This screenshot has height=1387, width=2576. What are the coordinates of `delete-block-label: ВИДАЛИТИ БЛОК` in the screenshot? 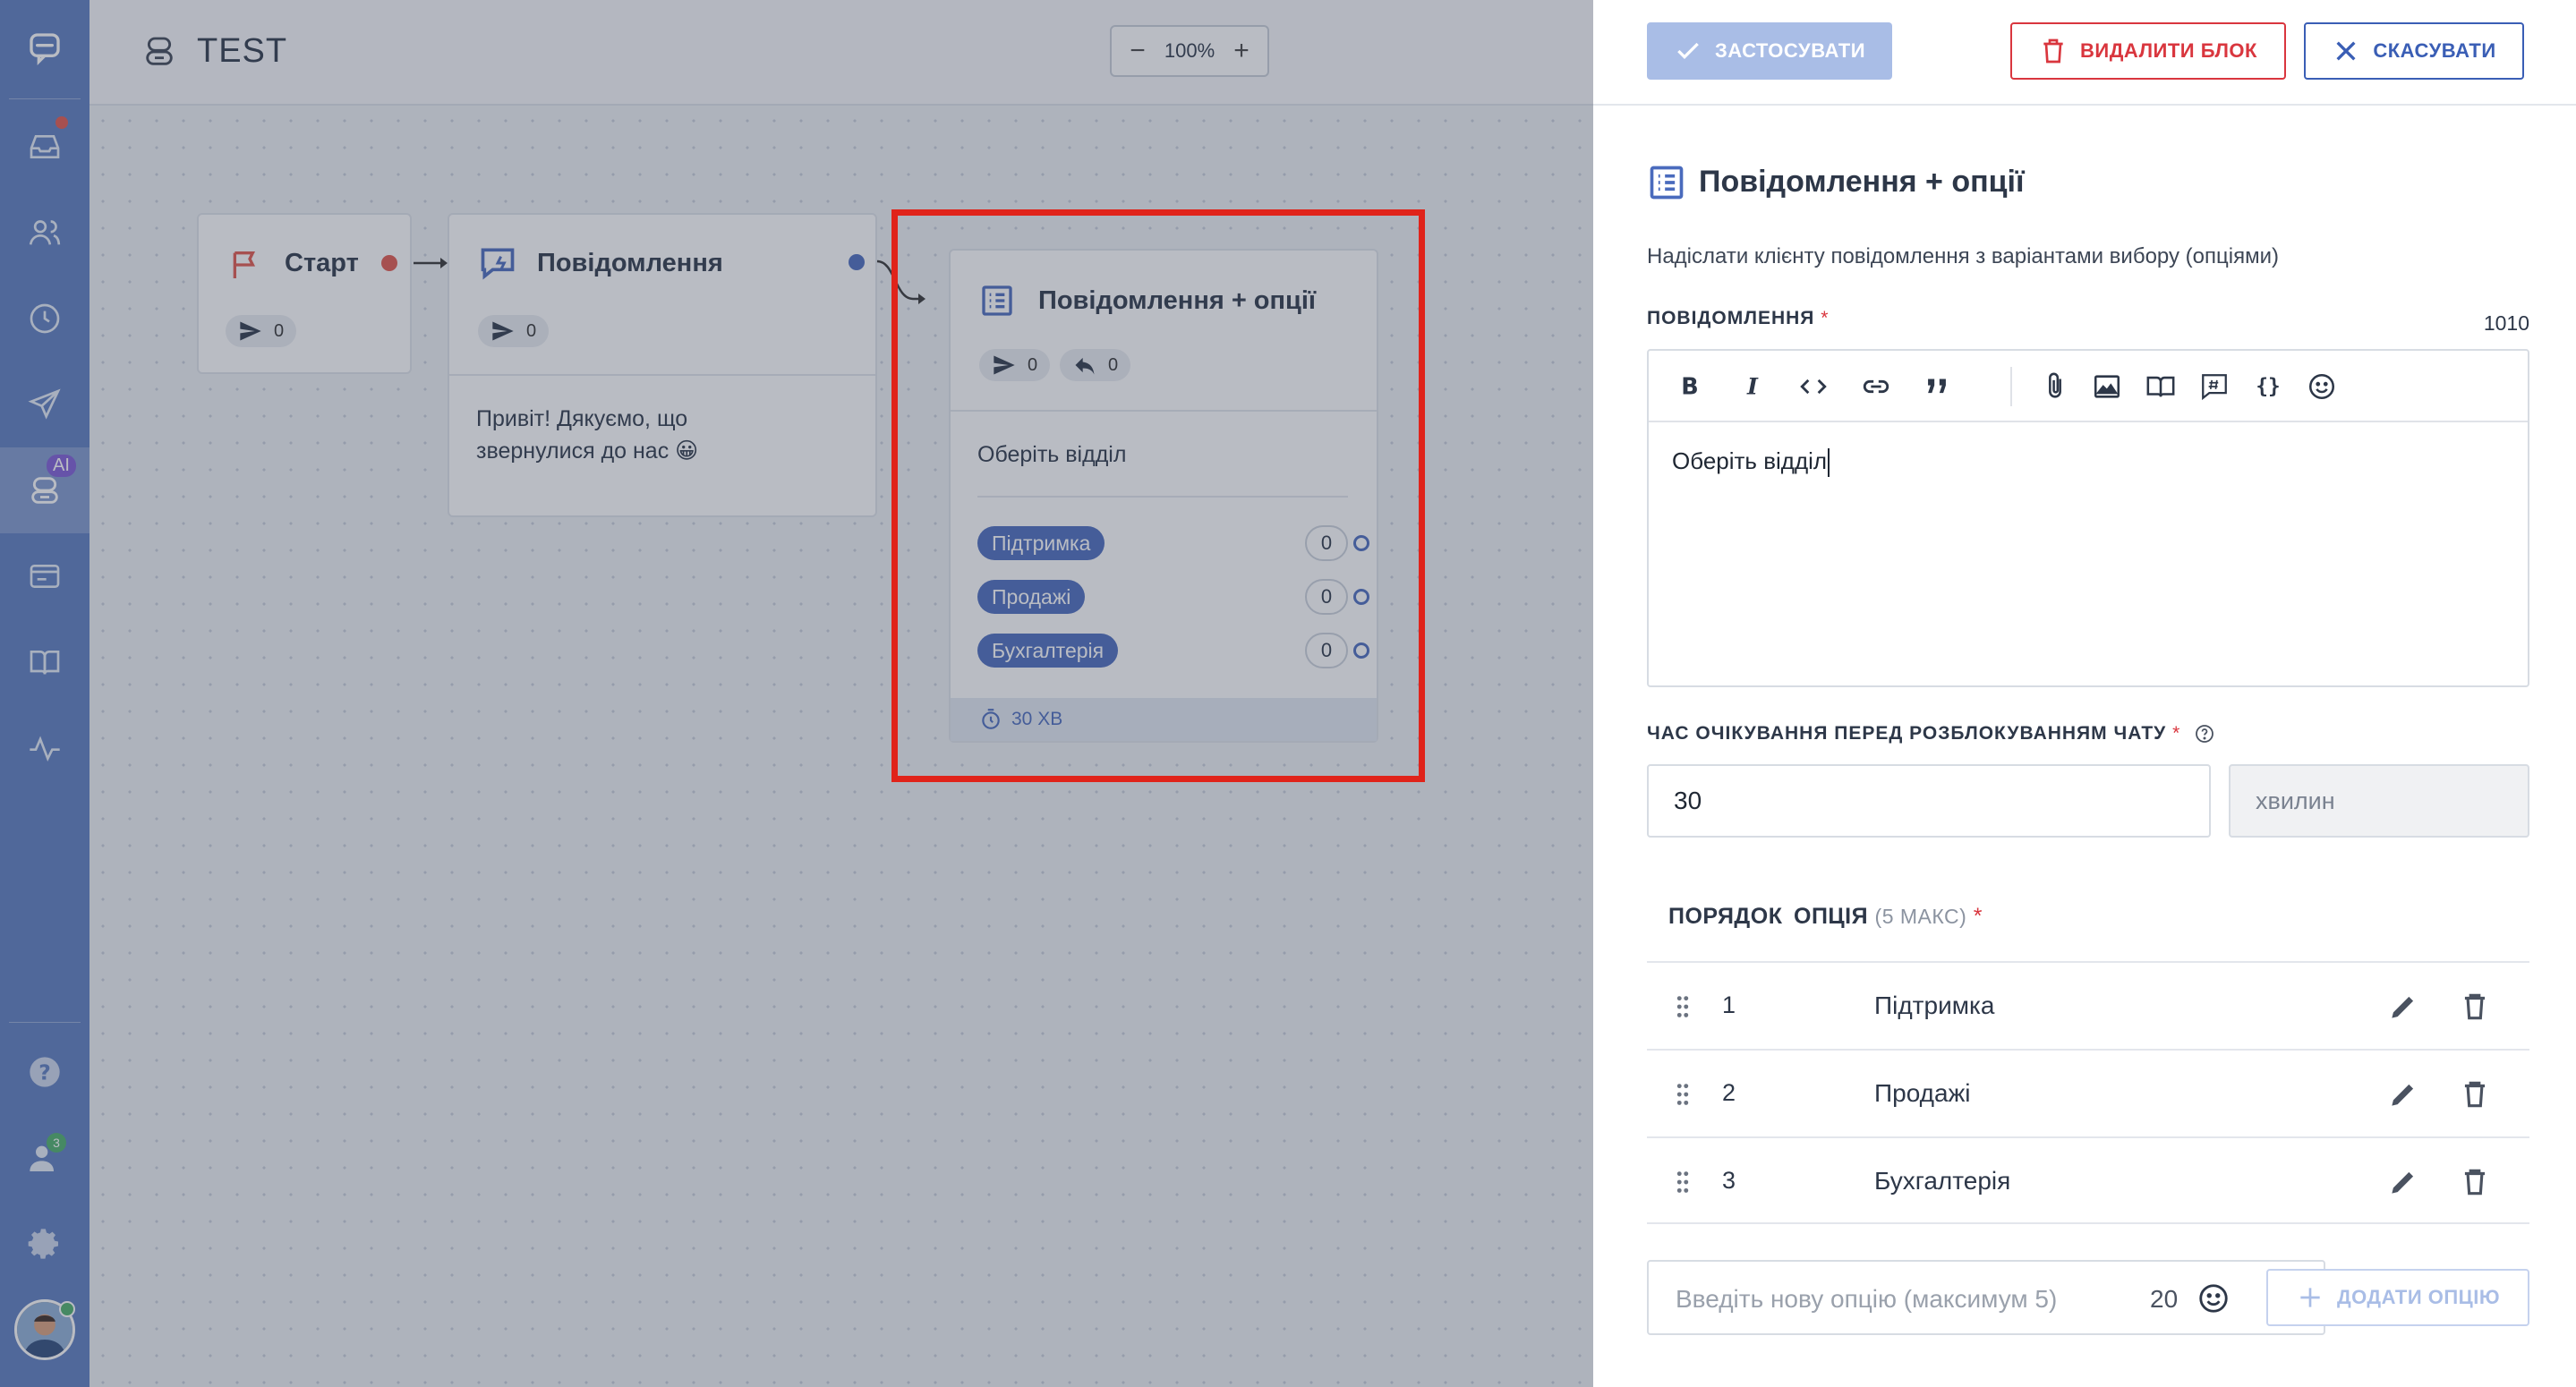 It's located at (2168, 51).